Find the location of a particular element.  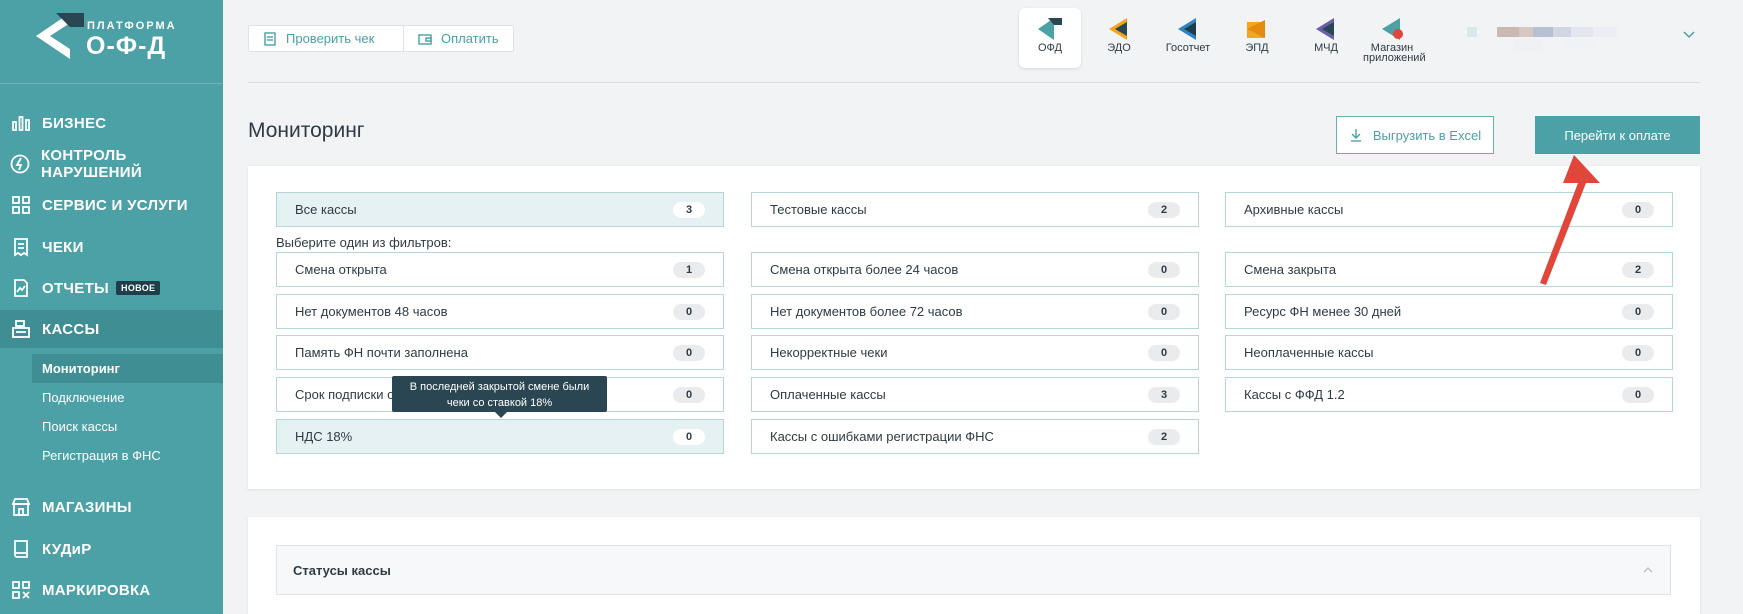

new-badge: НОВОЕ is located at coordinates (138, 288).